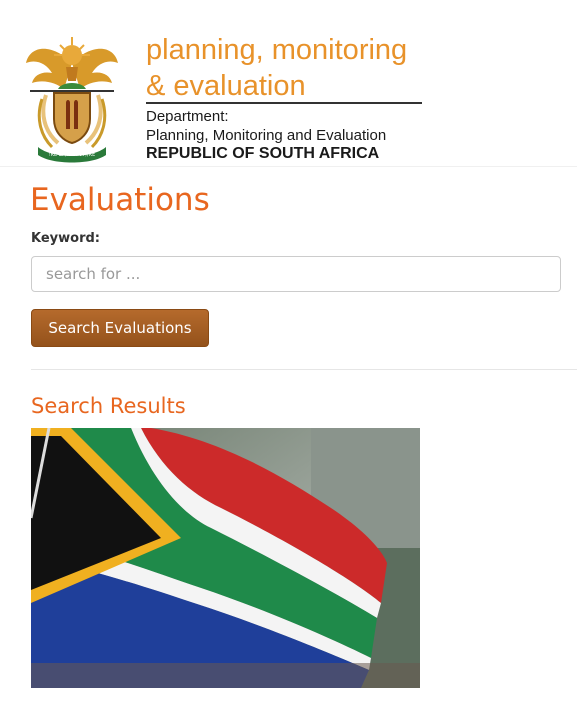 The image size is (577, 715). Describe the element at coordinates (296, 274) in the screenshot. I see `search-input` at that location.